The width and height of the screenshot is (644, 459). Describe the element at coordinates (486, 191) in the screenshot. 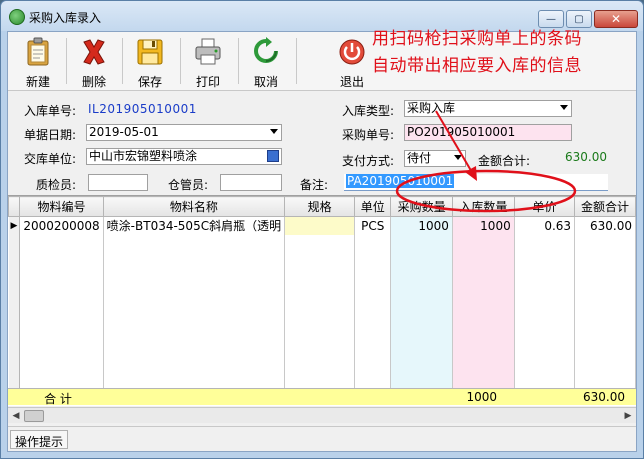

I see `annotation-ellipse` at that location.